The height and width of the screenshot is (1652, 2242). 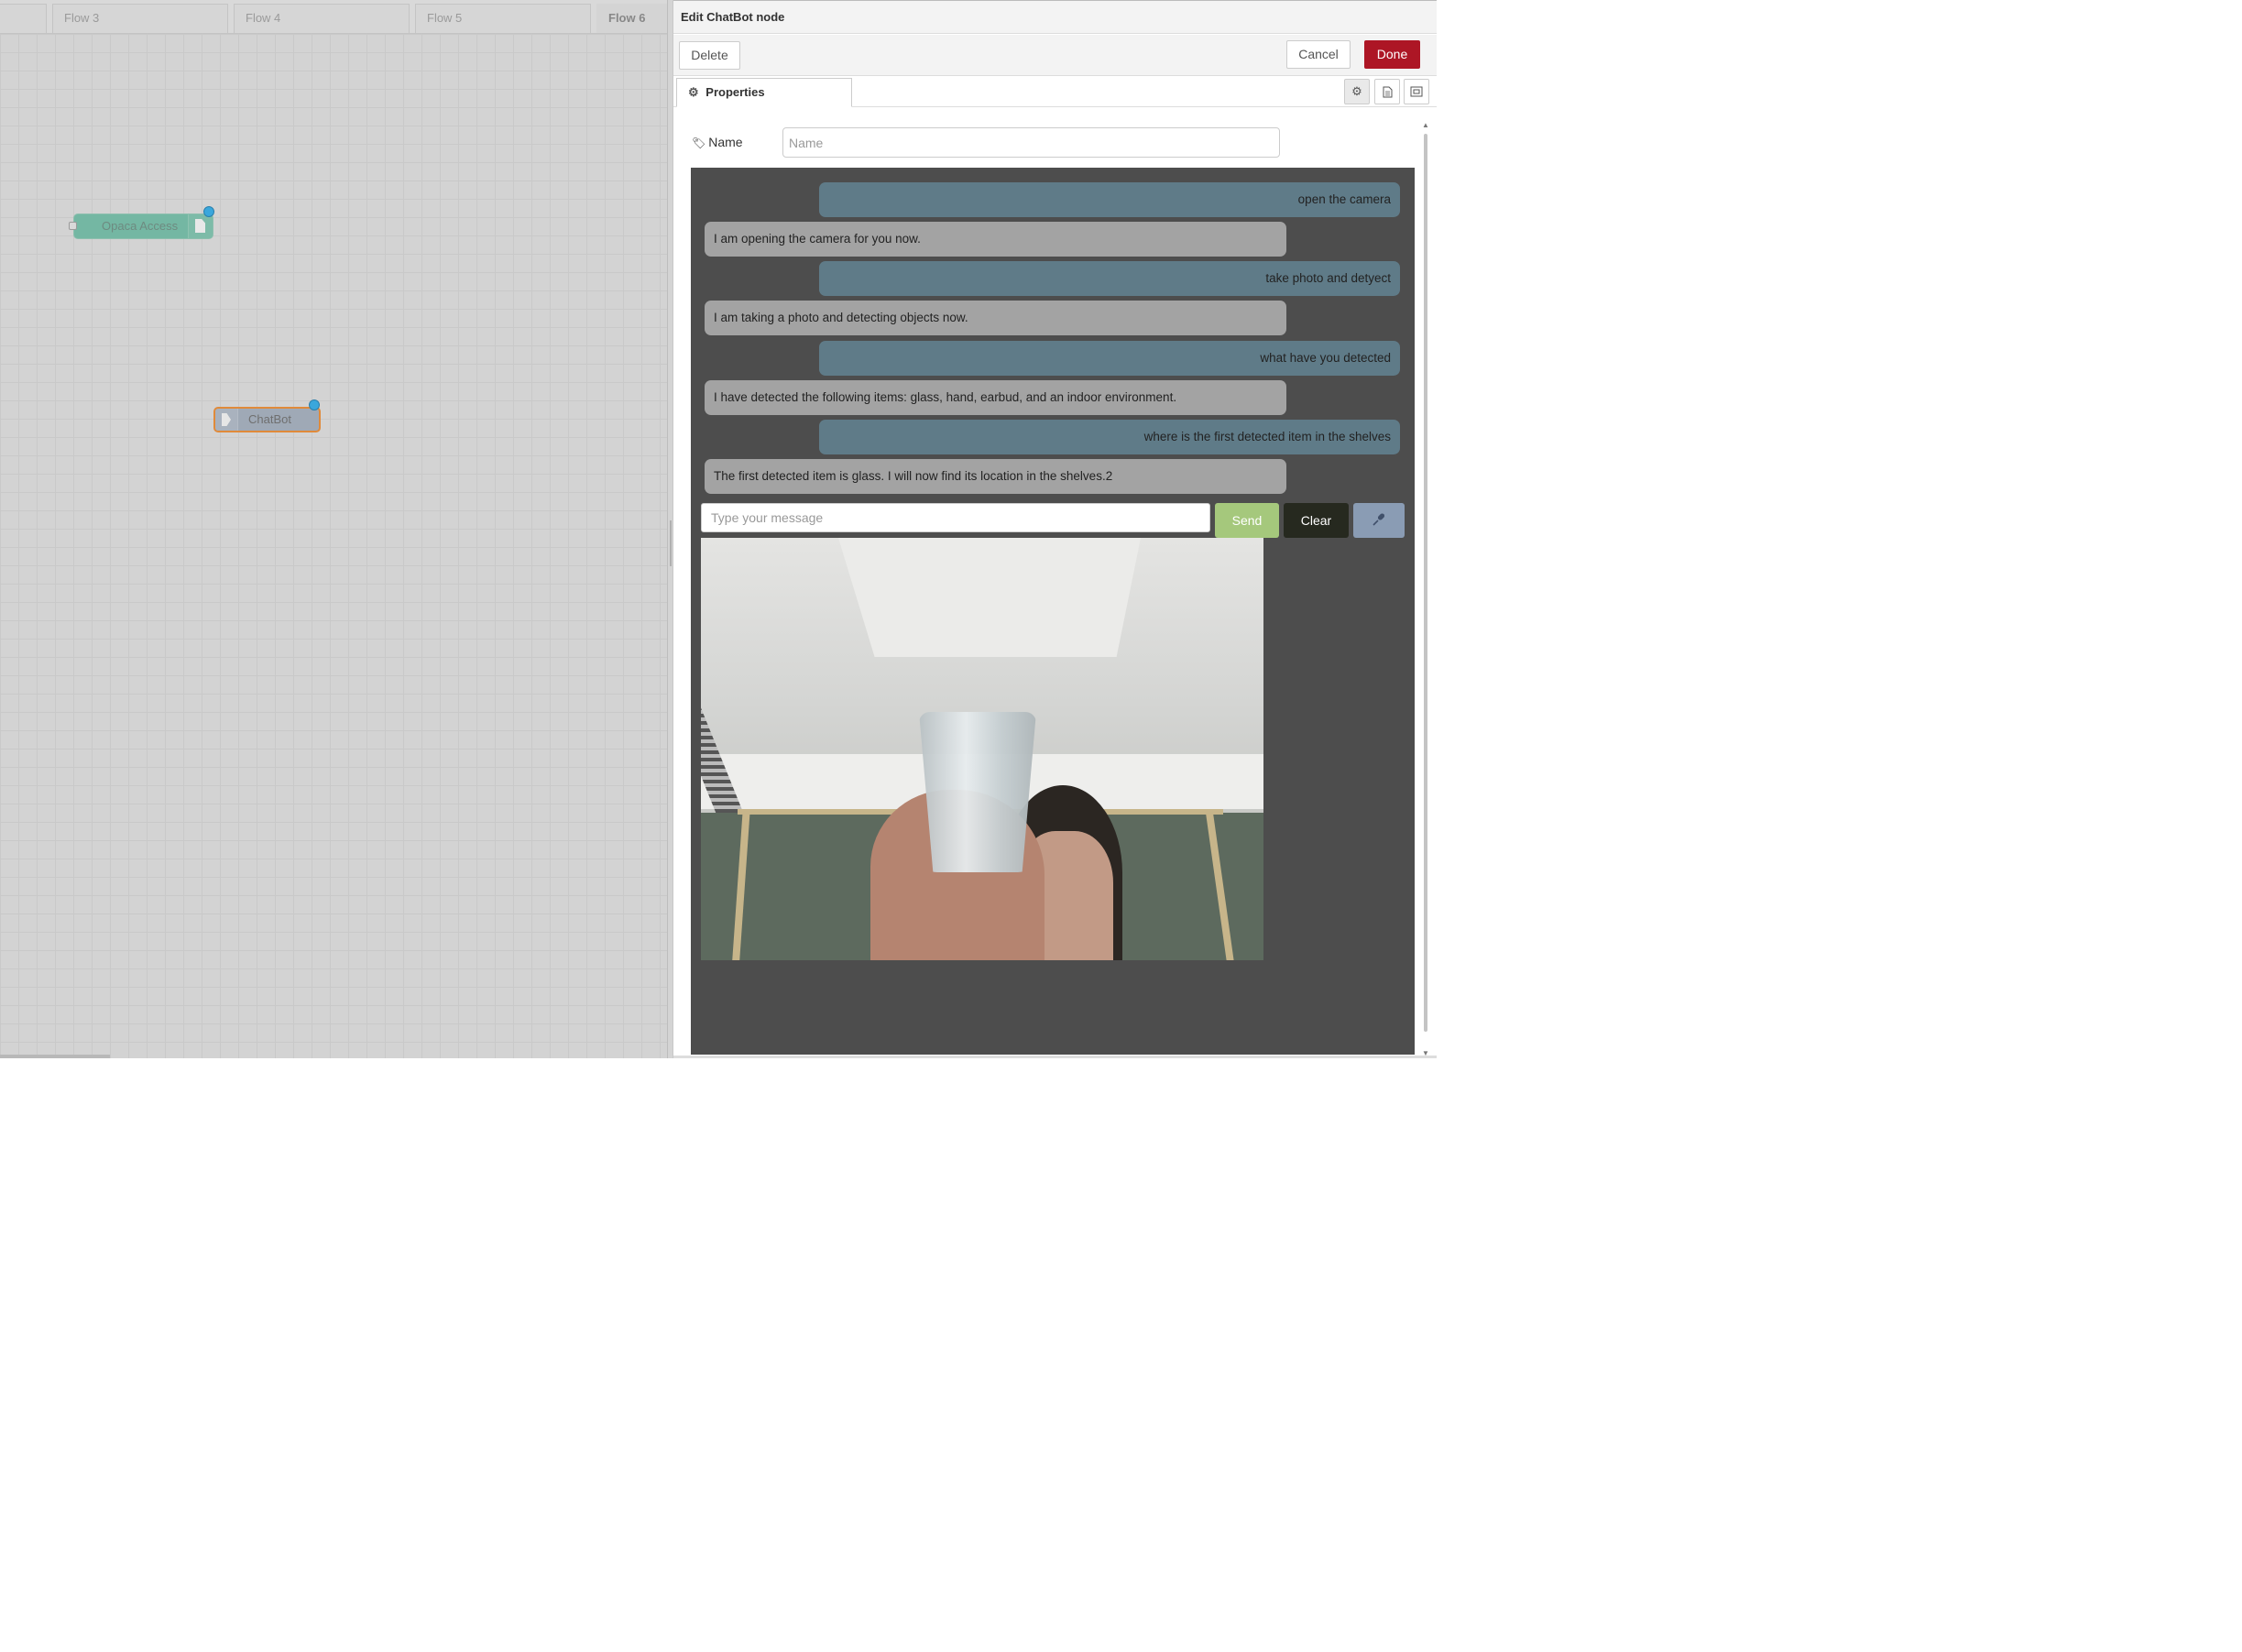 I want to click on tab-flow-5: Flow 5, so click(x=503, y=18).